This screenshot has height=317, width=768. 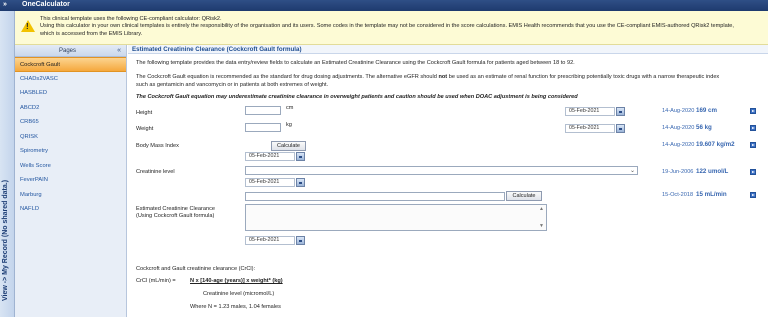 What do you see at coordinates (715, 144) in the screenshot?
I see `bmi-history-value: 19.607 kg/m2` at bounding box center [715, 144].